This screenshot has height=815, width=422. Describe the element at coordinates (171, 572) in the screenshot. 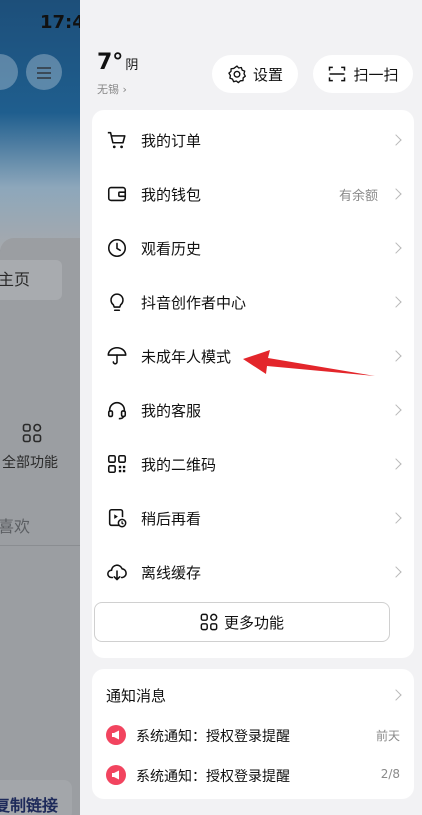

I see `menu-item-label: 离线缓存` at that location.